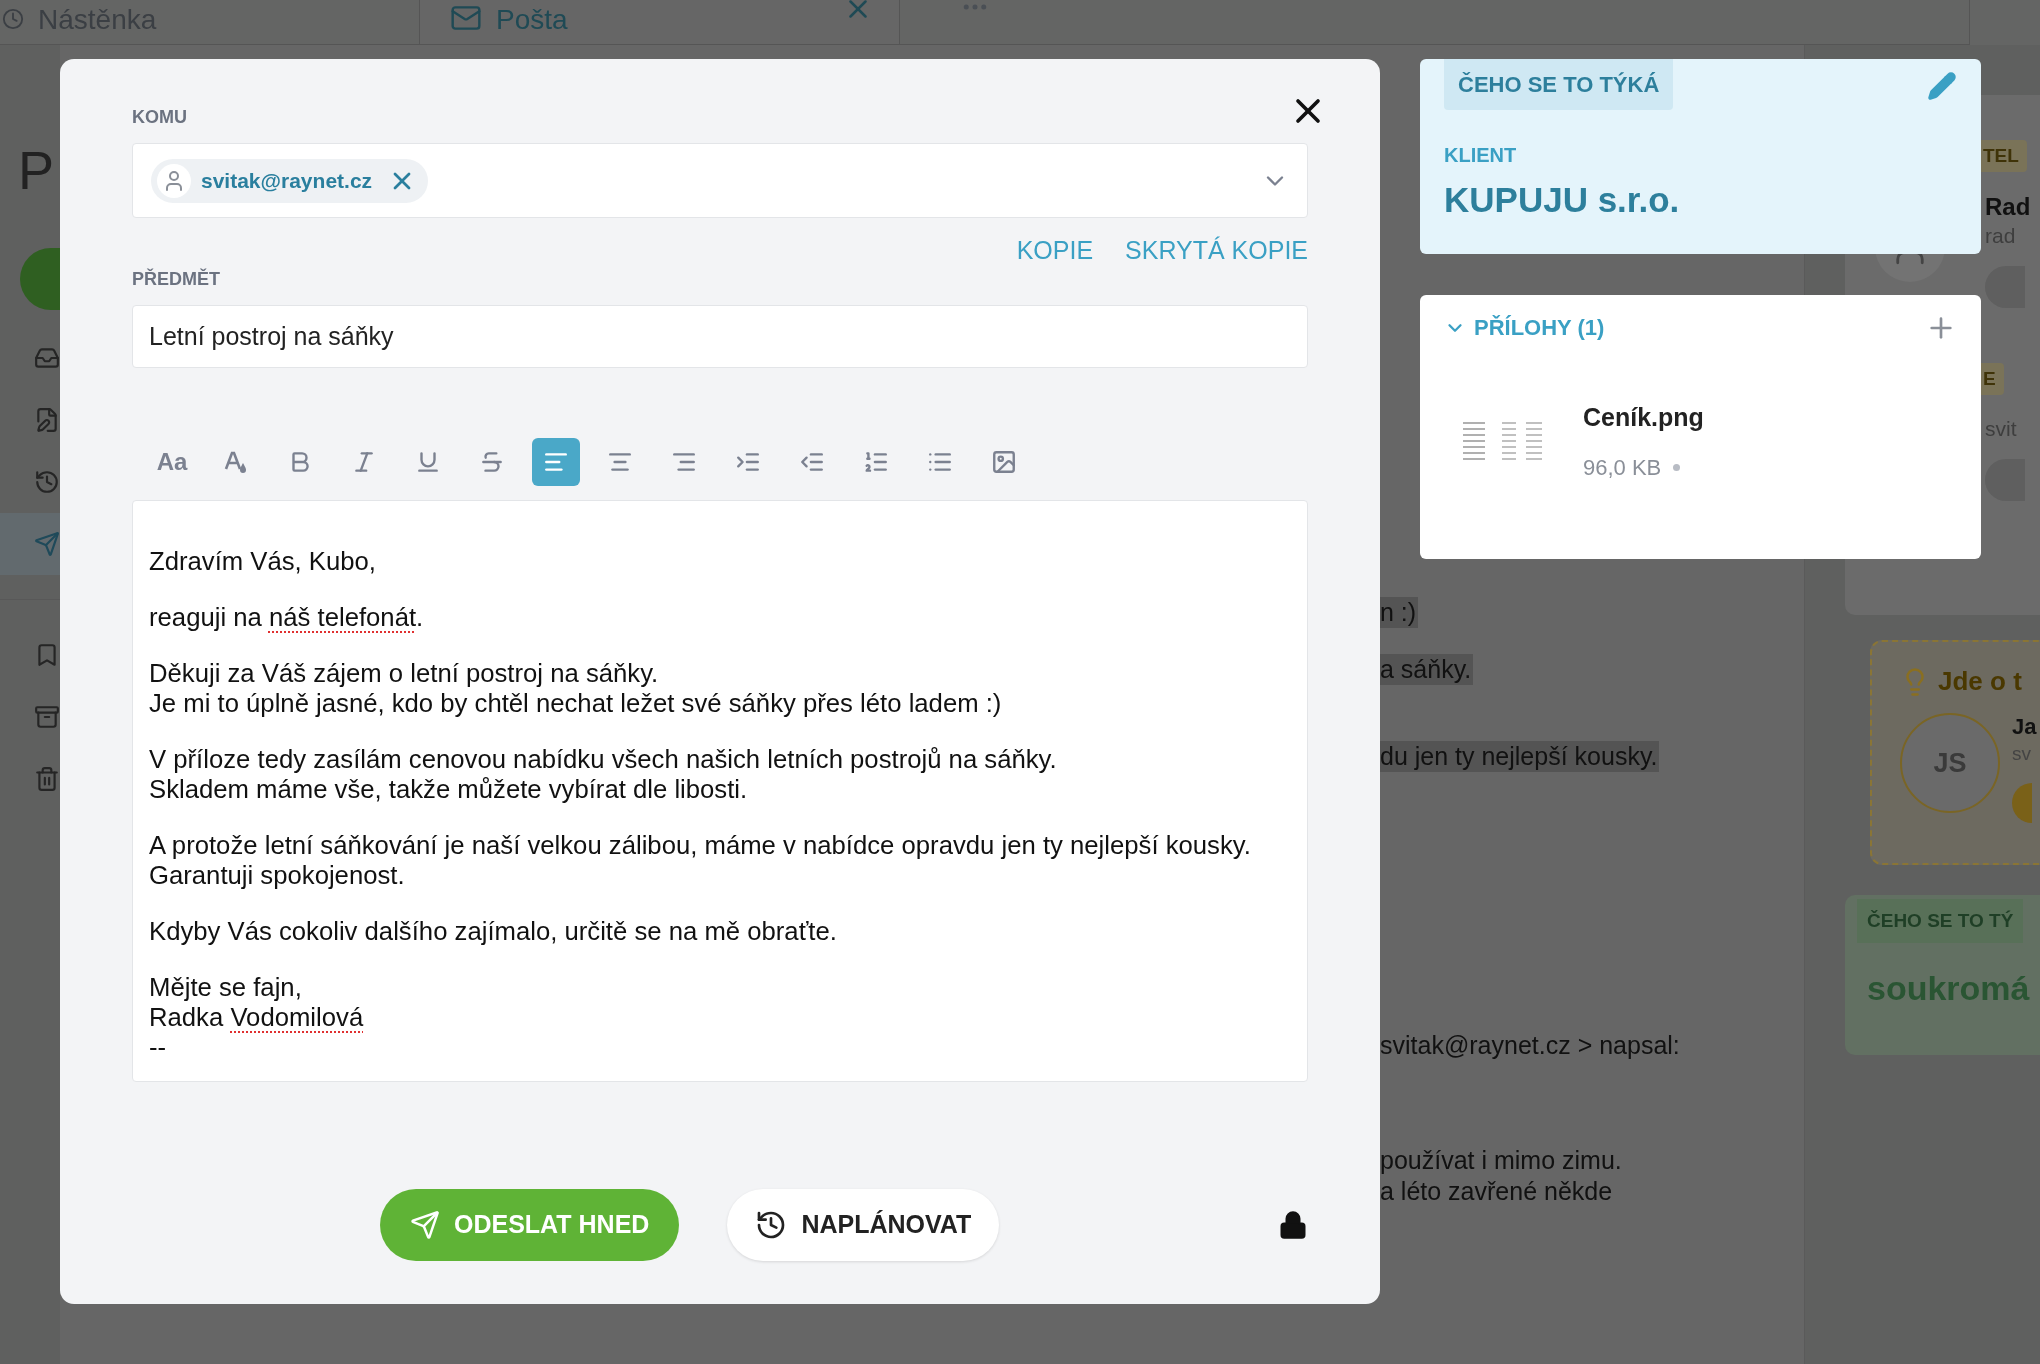 The height and width of the screenshot is (1364, 2040). Describe the element at coordinates (863, 1225) in the screenshot. I see `schedule-button: NAPLÁNOVAT` at that location.